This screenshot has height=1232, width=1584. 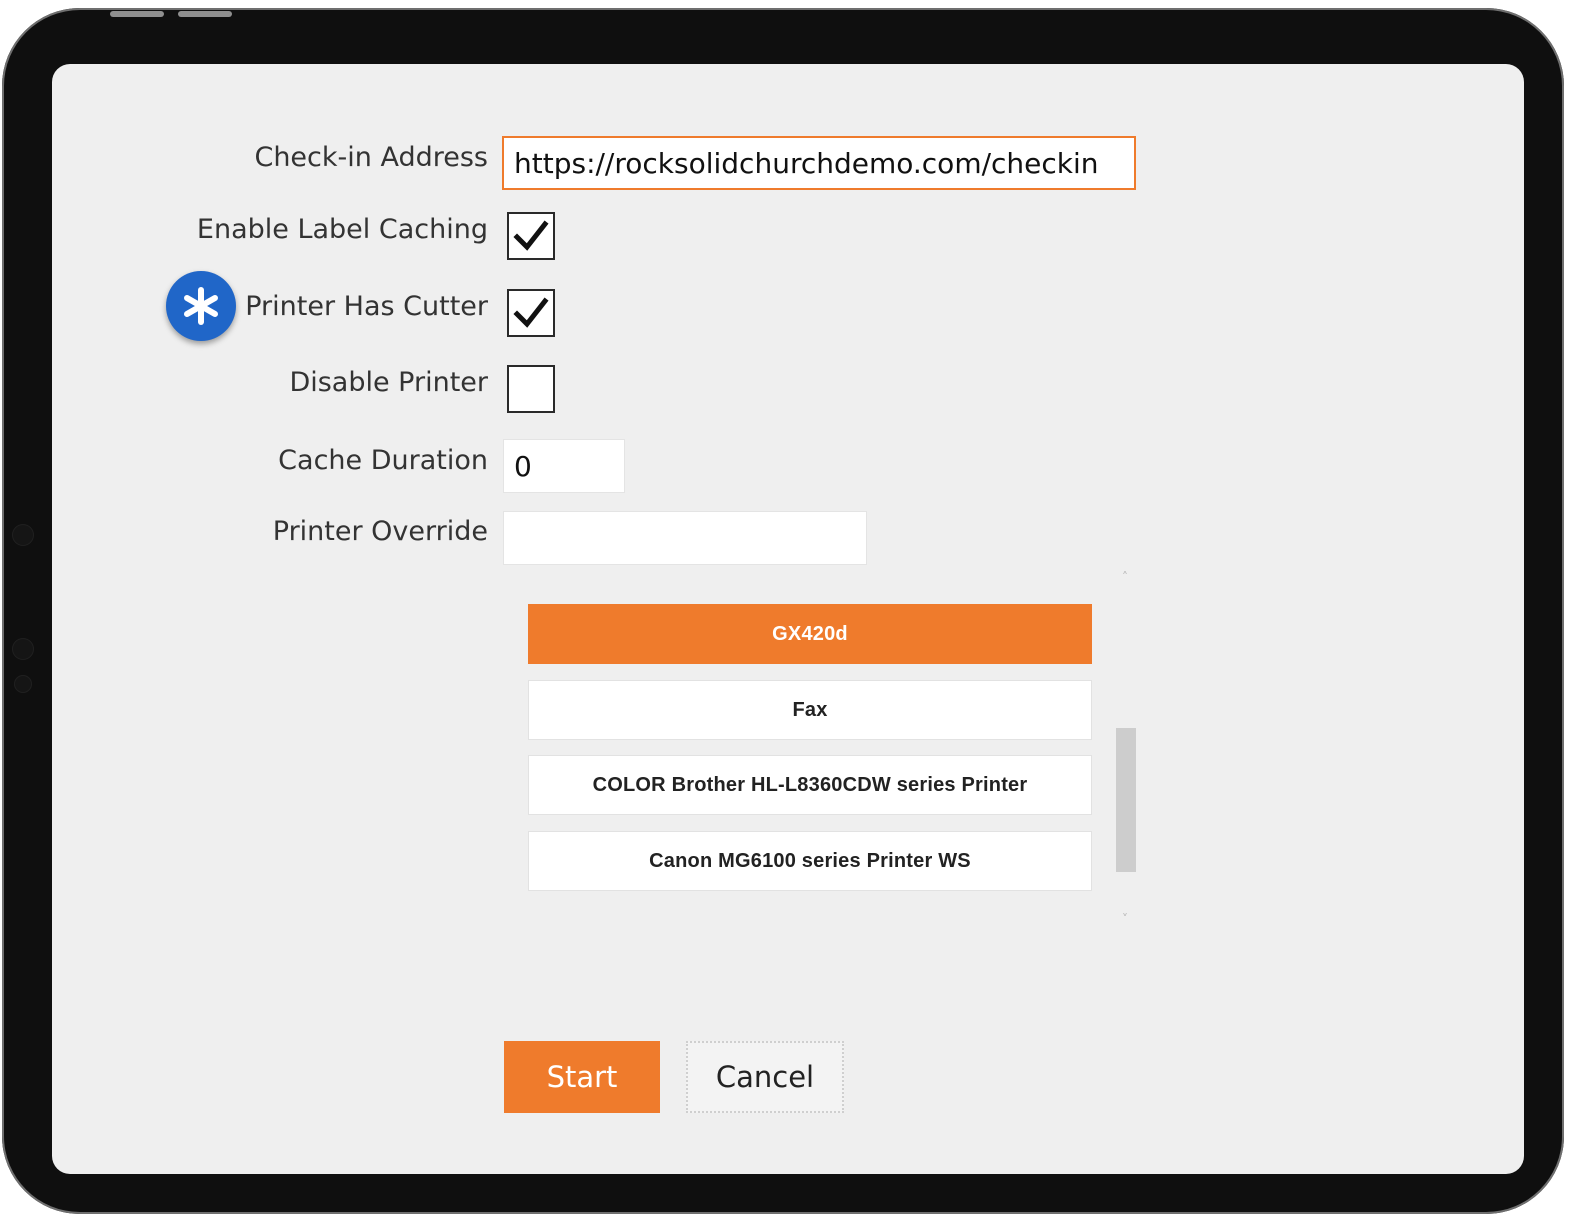 I want to click on disable-printer-checkbox, so click(x=531, y=389).